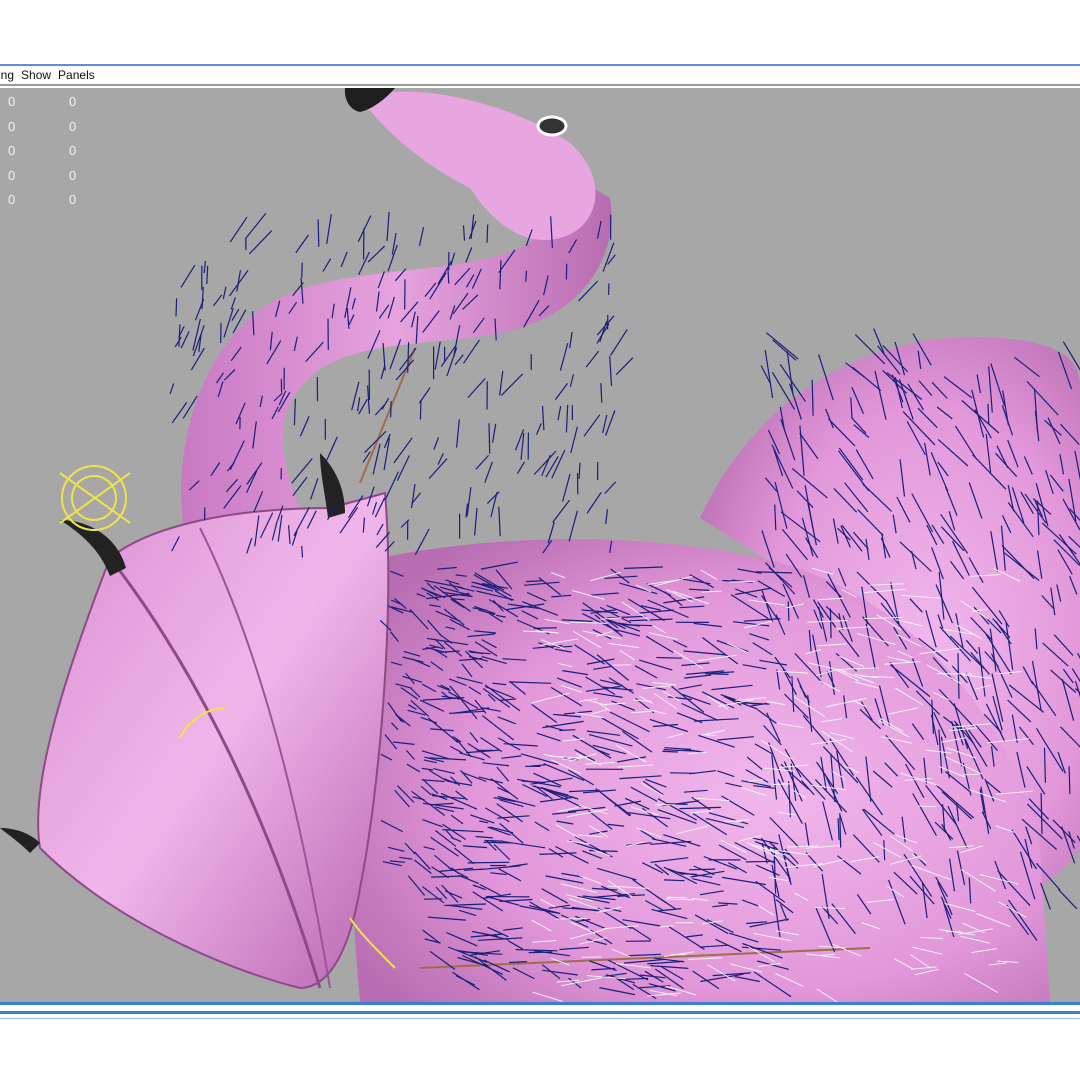 This screenshot has width=1080, height=1080. I want to click on hud-readout: 00 00 00 00 00, so click(42, 151).